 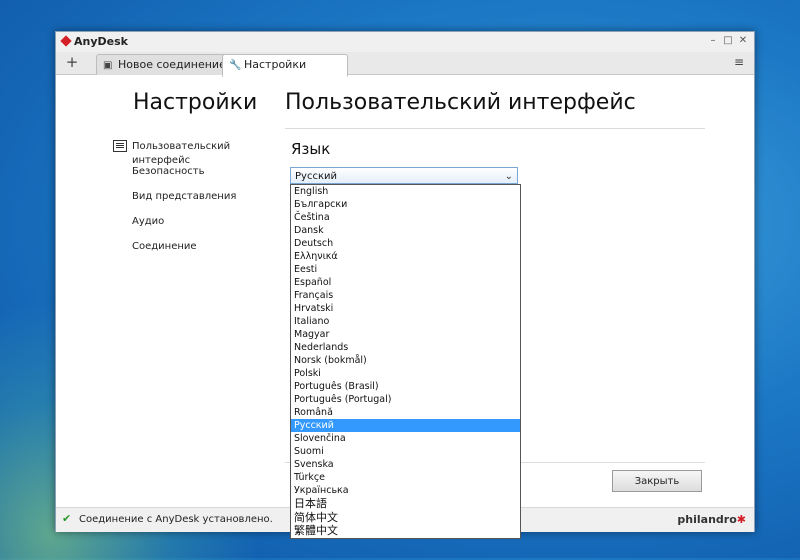 I want to click on language-option: 日本語, so click(x=405, y=504).